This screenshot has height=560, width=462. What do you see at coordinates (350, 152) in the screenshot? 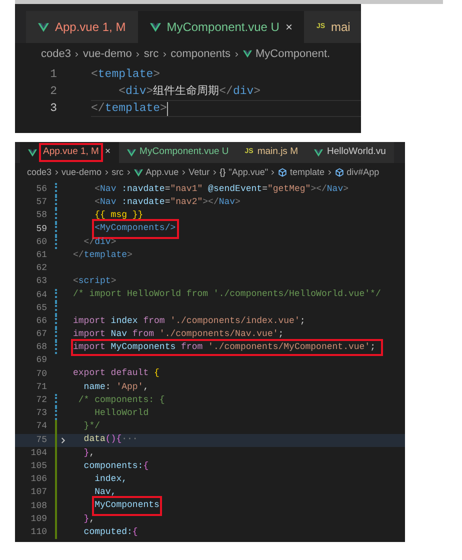
I see `editor-tab: HelloWorld.vu` at bounding box center [350, 152].